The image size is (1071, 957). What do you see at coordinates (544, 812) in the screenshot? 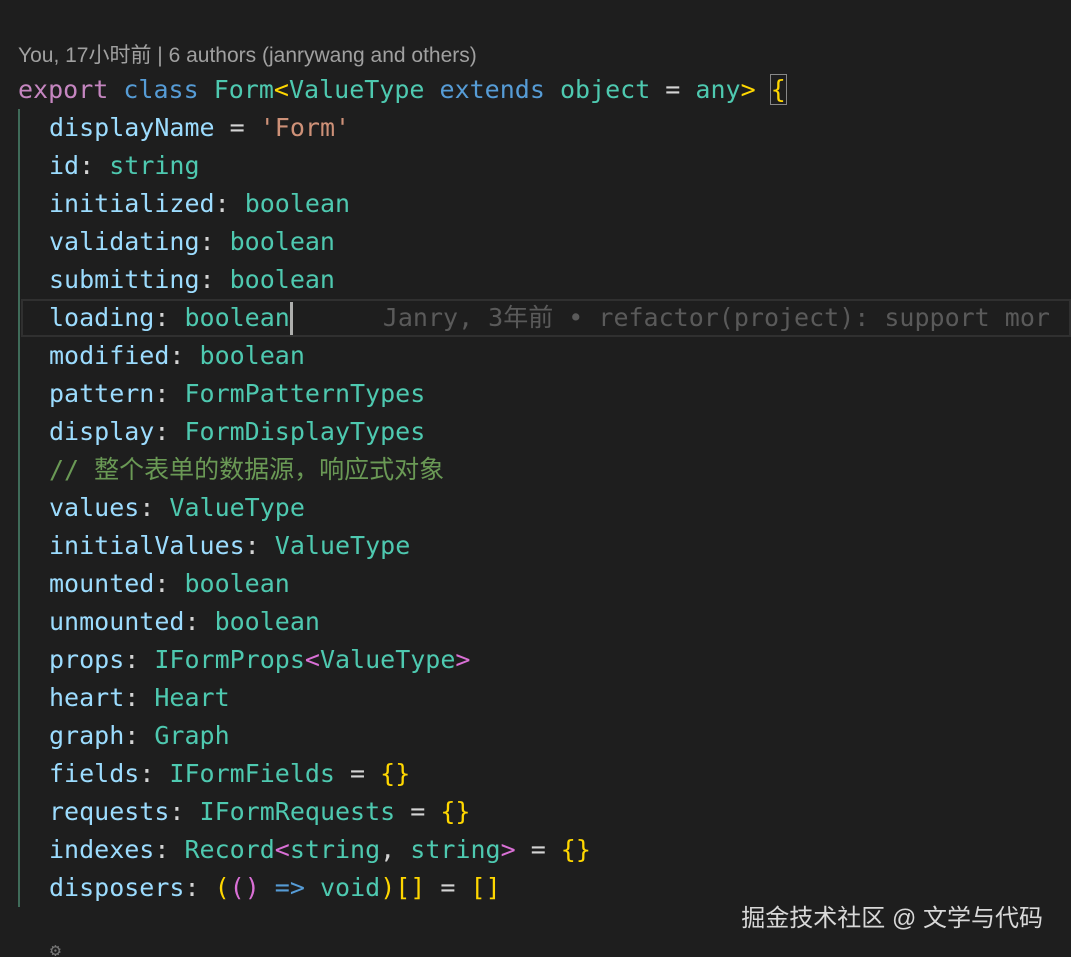
I see `code-line-requests: requests: IFormRequests = {}` at bounding box center [544, 812].